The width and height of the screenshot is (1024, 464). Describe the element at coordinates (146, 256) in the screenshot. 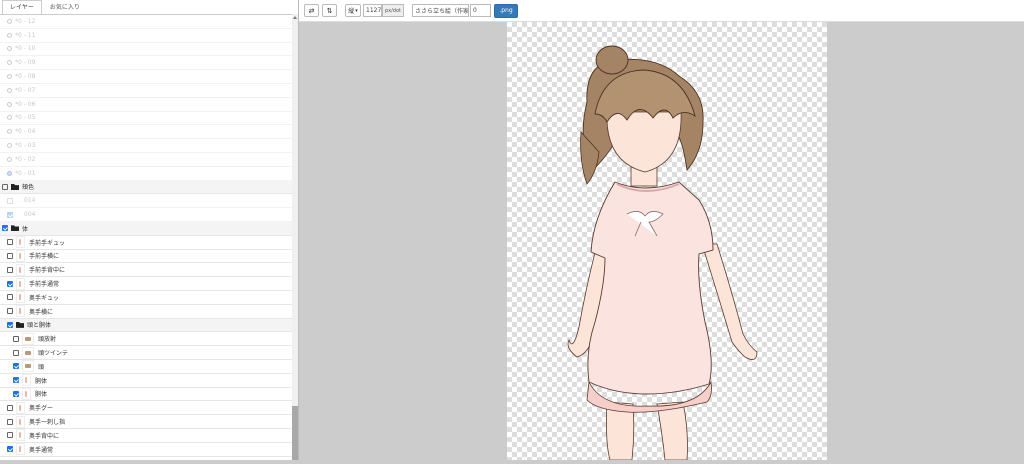

I see `layer-row: 手前手横に` at that location.